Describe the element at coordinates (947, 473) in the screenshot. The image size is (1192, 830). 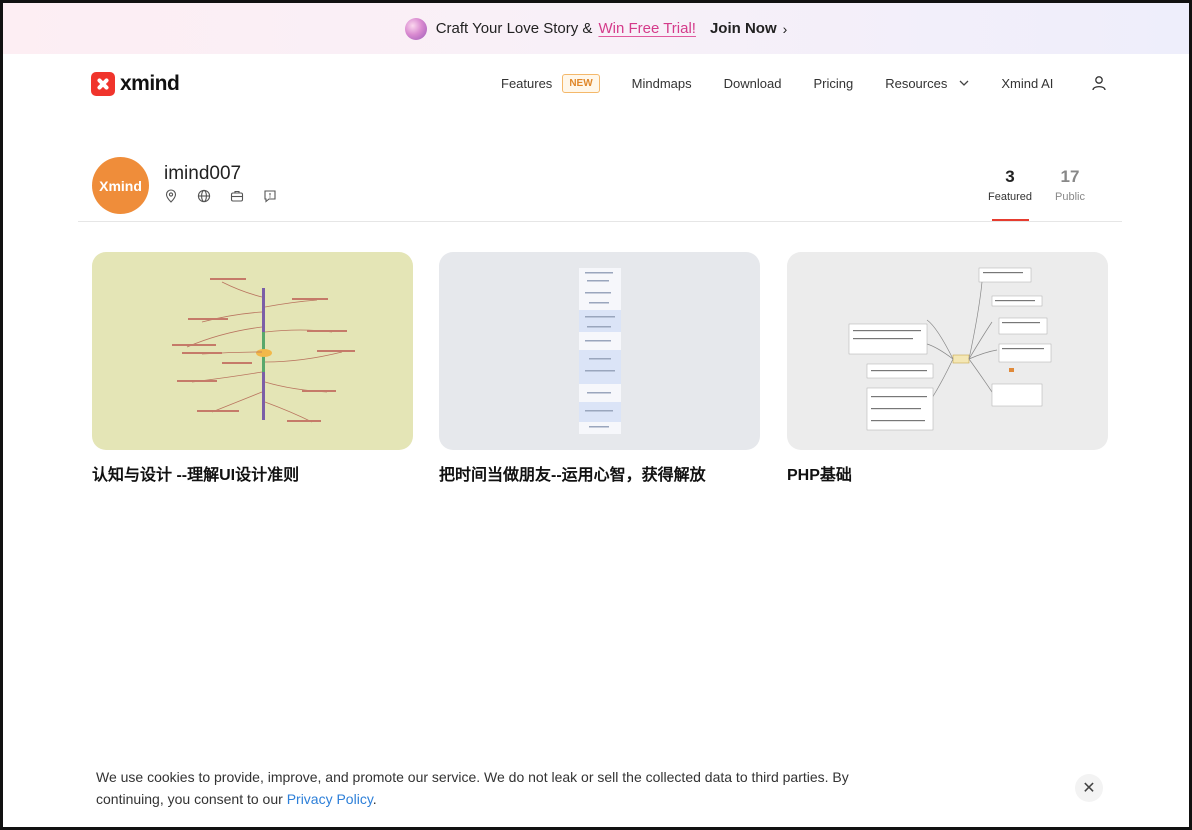
I see `mindmap-title: PHP基础` at that location.